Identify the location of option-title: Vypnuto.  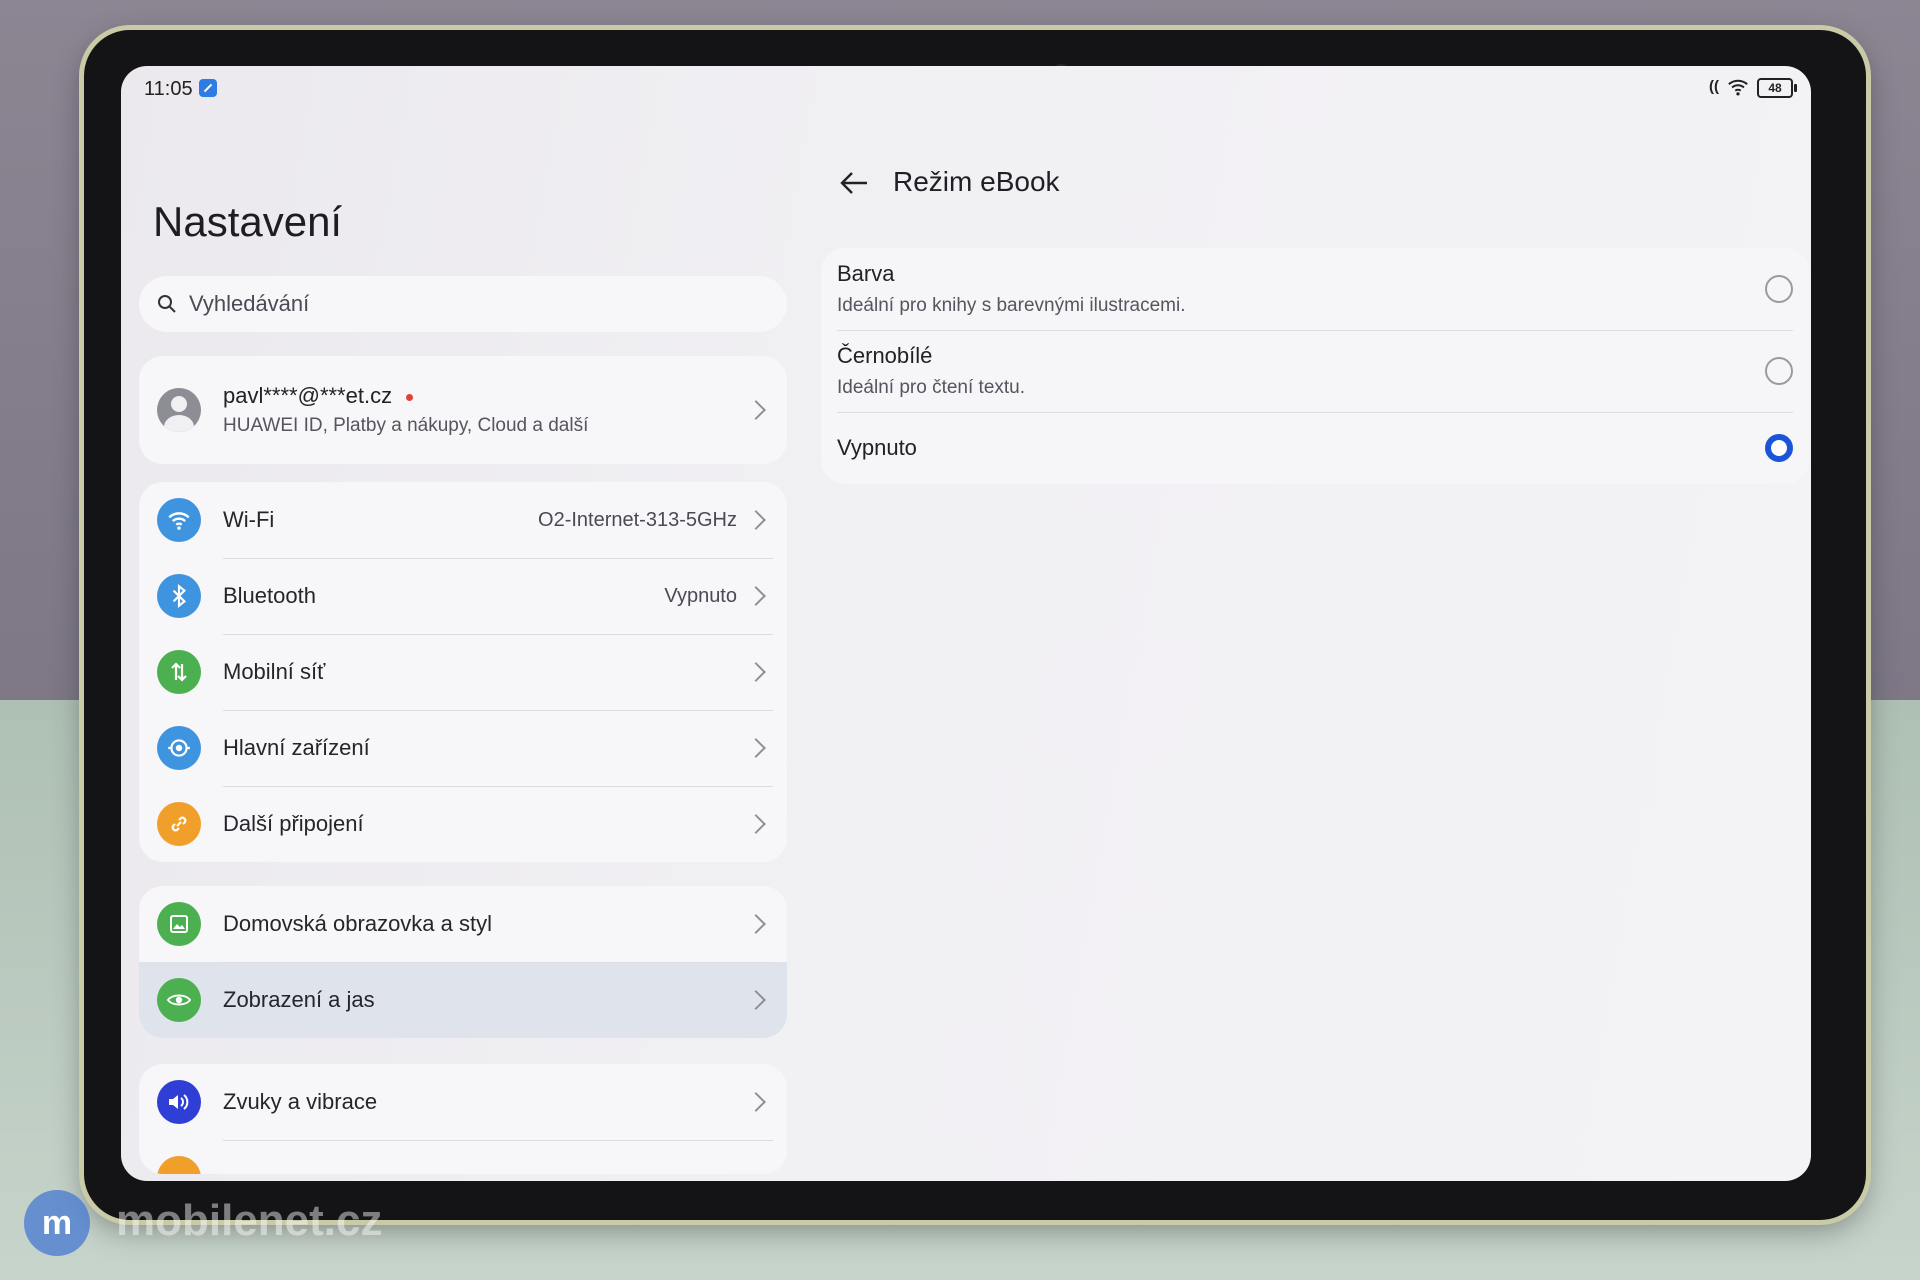
(877, 447).